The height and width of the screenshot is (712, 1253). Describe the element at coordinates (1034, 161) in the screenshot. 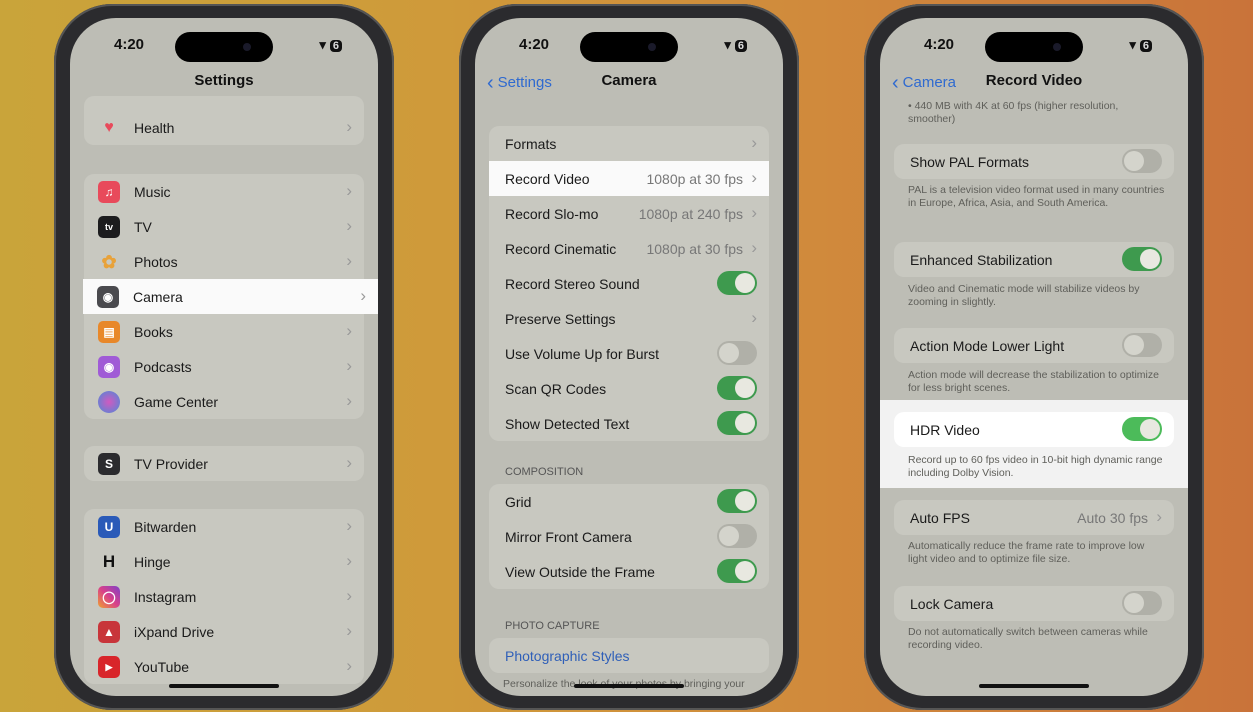

I see `row-pal-formats: Show PAL Formats` at that location.